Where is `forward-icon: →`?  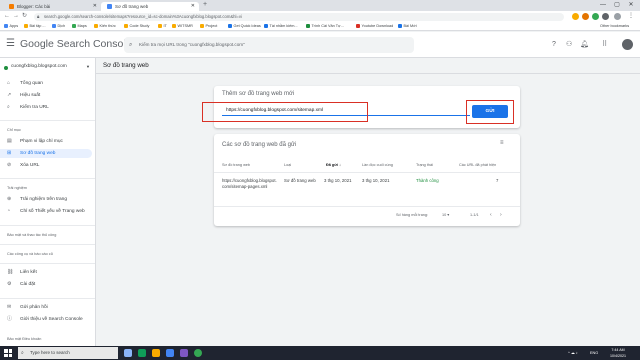
forward-icon: → is located at coordinates (16, 16).